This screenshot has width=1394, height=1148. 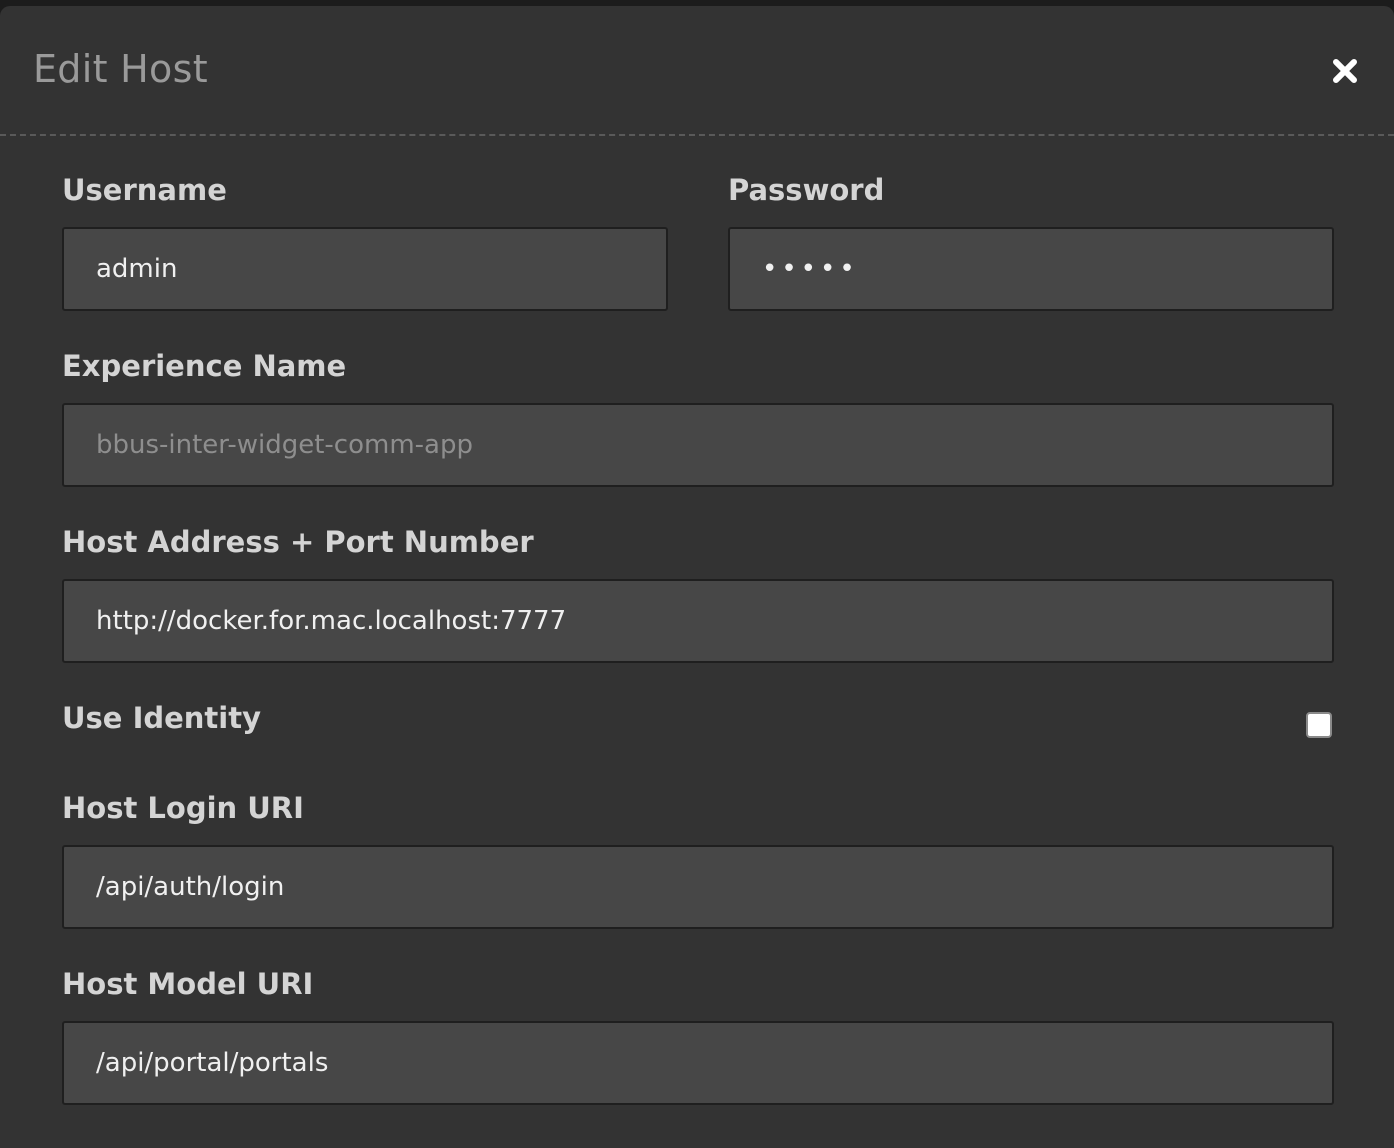 What do you see at coordinates (1319, 725) in the screenshot?
I see `use-identity-checkbox` at bounding box center [1319, 725].